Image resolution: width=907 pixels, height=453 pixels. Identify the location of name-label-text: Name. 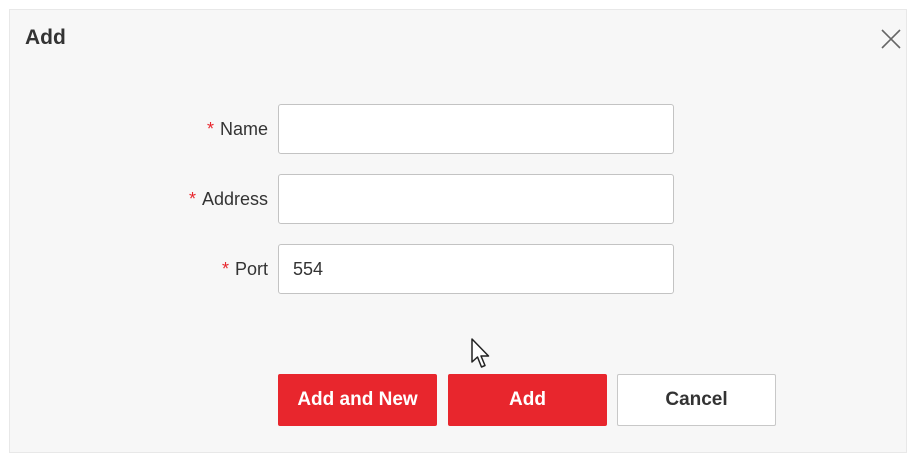
(243, 129).